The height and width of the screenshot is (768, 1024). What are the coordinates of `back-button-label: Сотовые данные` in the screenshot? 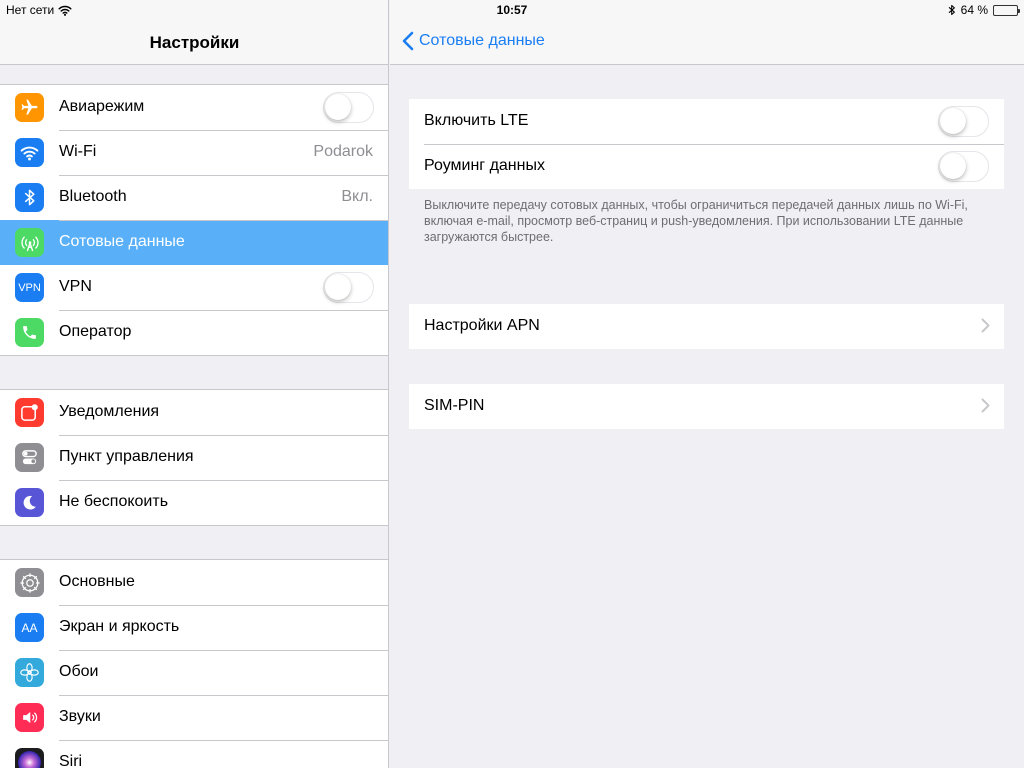 It's located at (482, 40).